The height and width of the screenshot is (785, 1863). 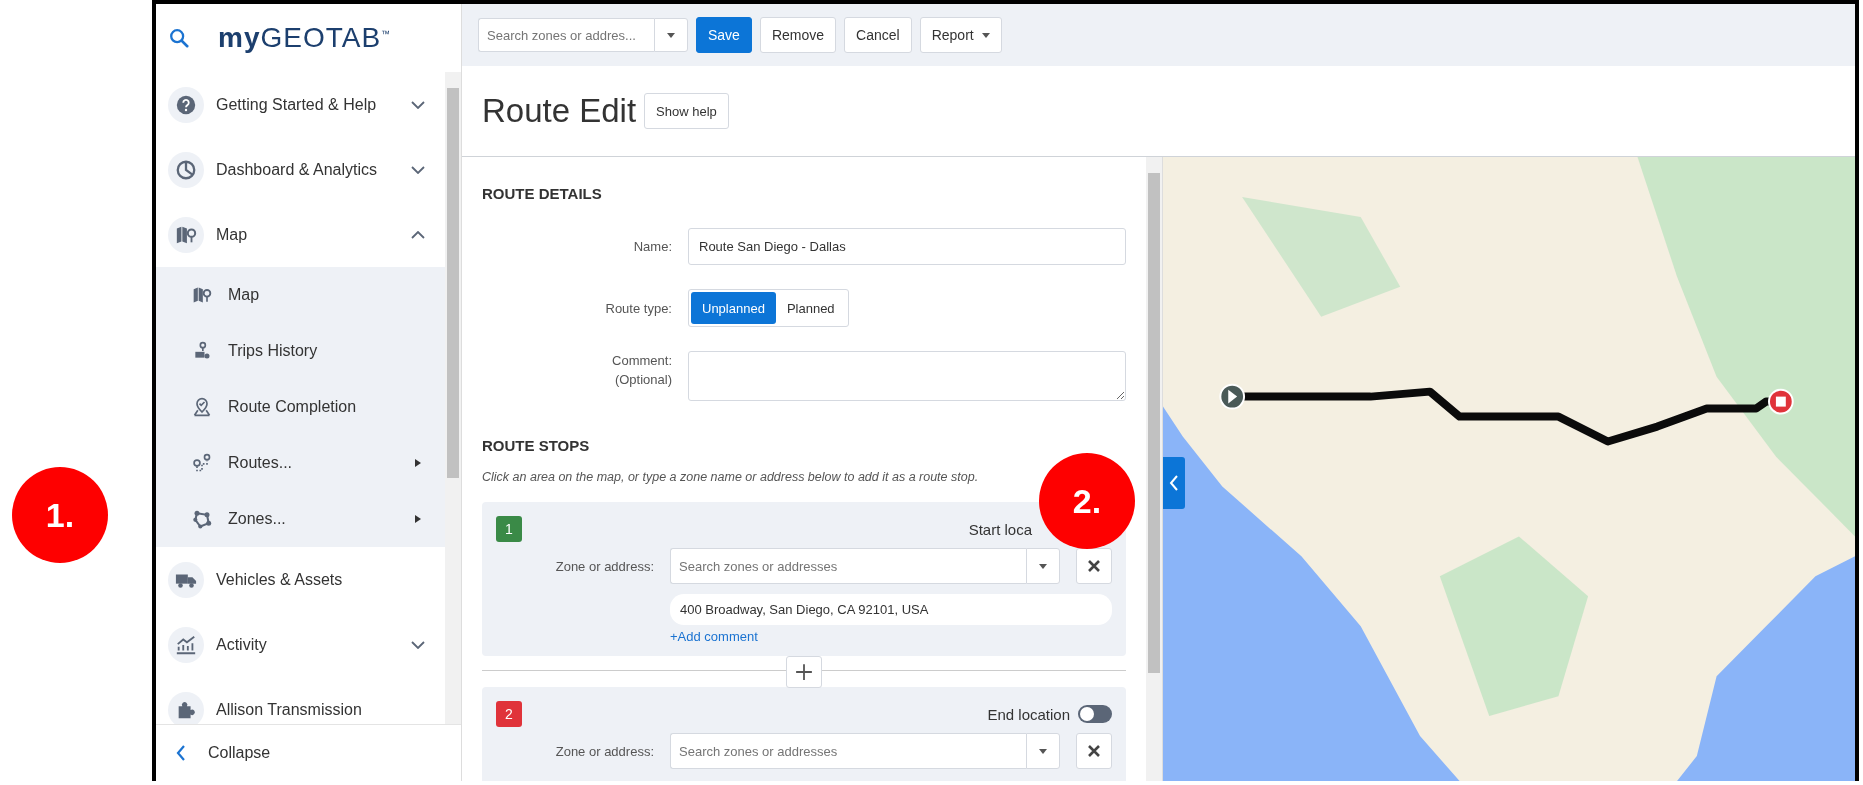 I want to click on plus-icon, so click(x=804, y=672).